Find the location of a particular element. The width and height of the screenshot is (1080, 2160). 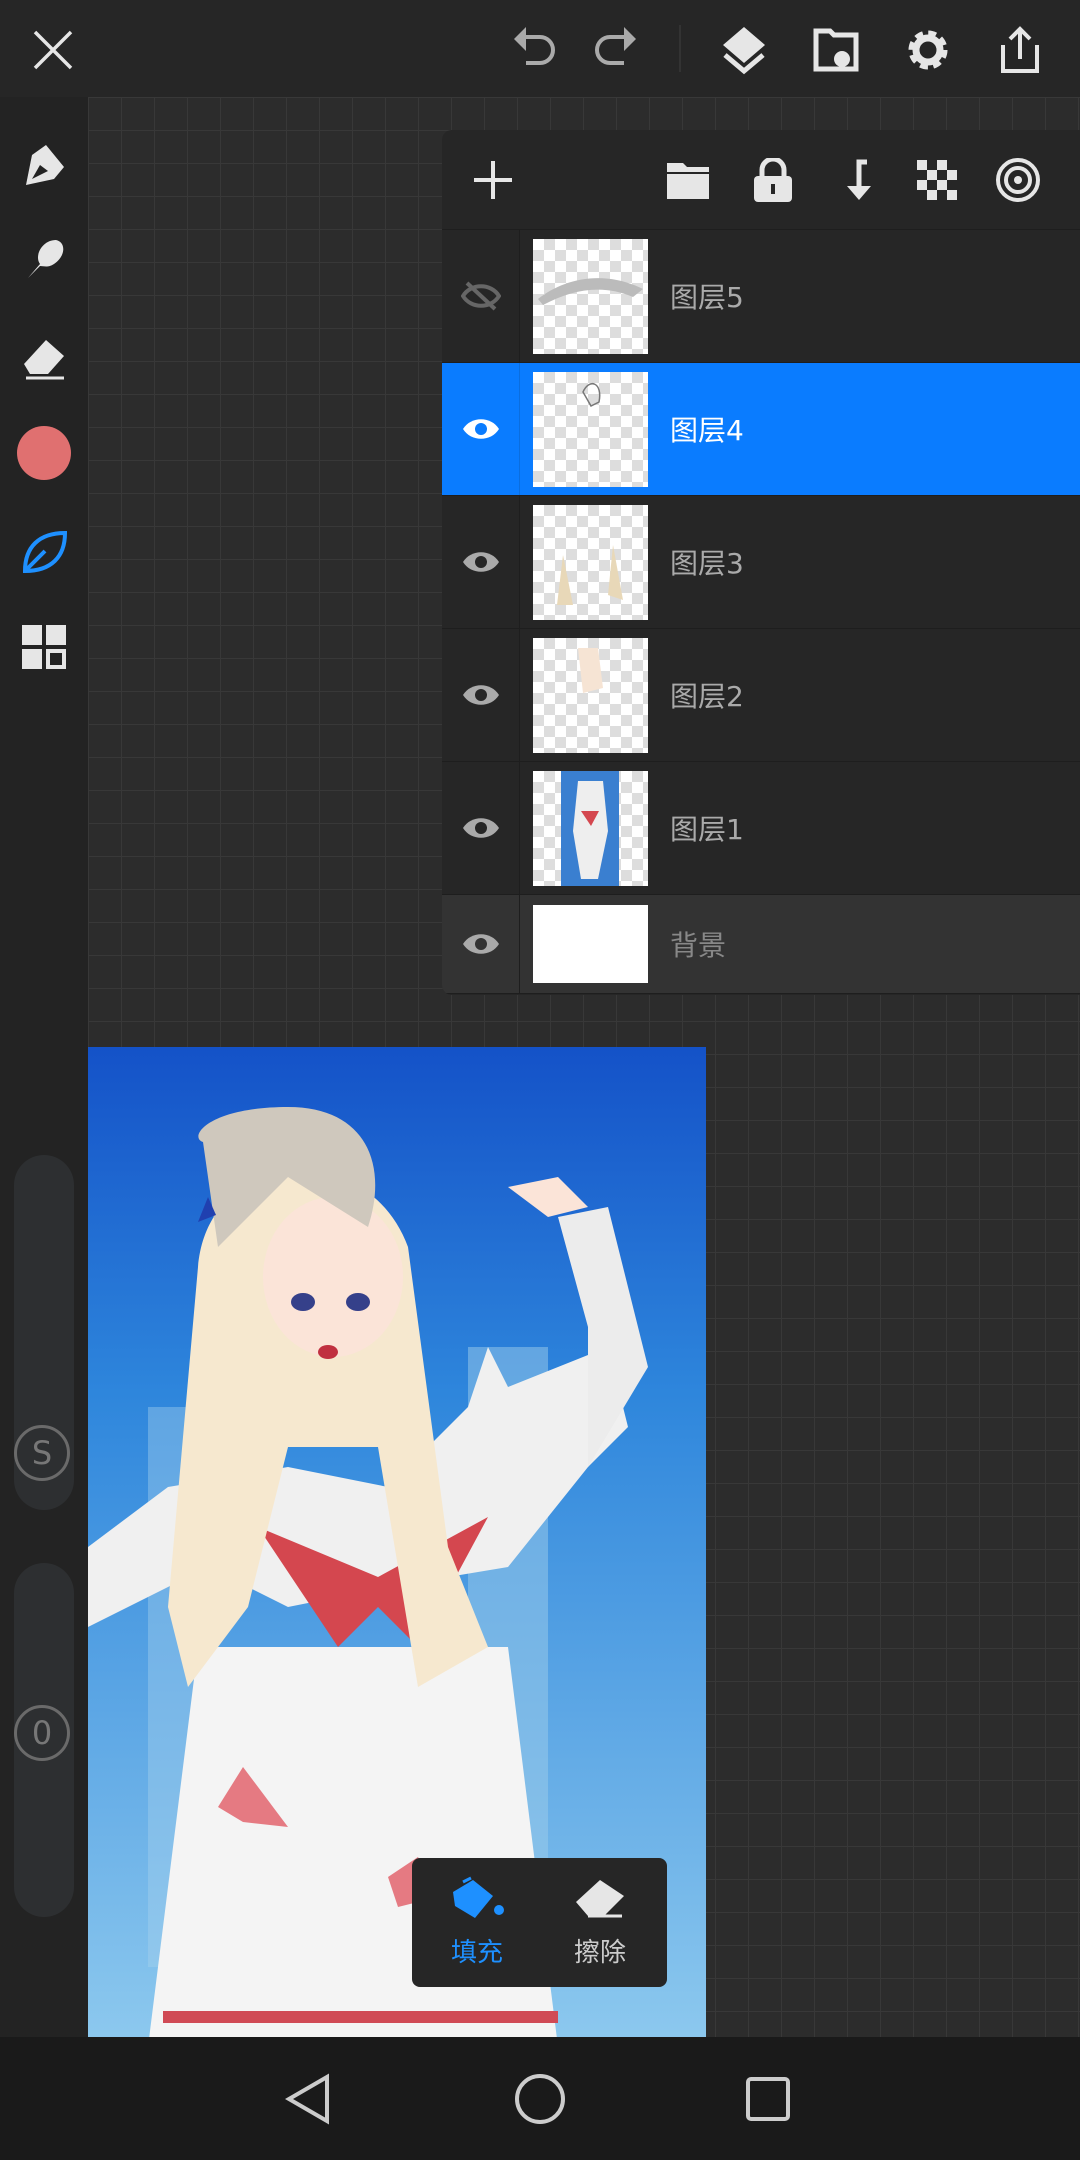

layer-name: 背景 is located at coordinates (698, 945).